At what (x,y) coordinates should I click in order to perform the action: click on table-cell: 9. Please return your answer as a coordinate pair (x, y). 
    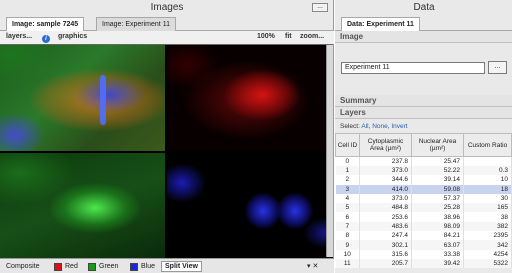
    Looking at the image, I should click on (347, 245).